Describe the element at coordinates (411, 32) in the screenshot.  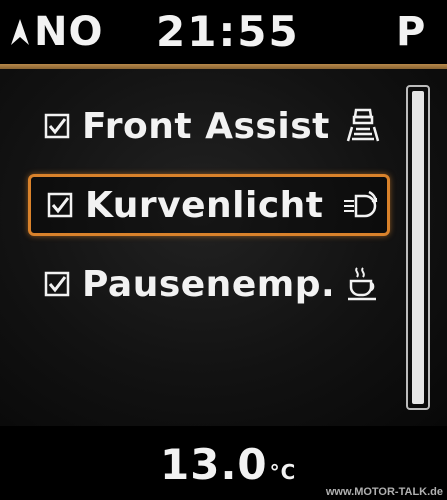
I see `gear-indicator: P` at that location.